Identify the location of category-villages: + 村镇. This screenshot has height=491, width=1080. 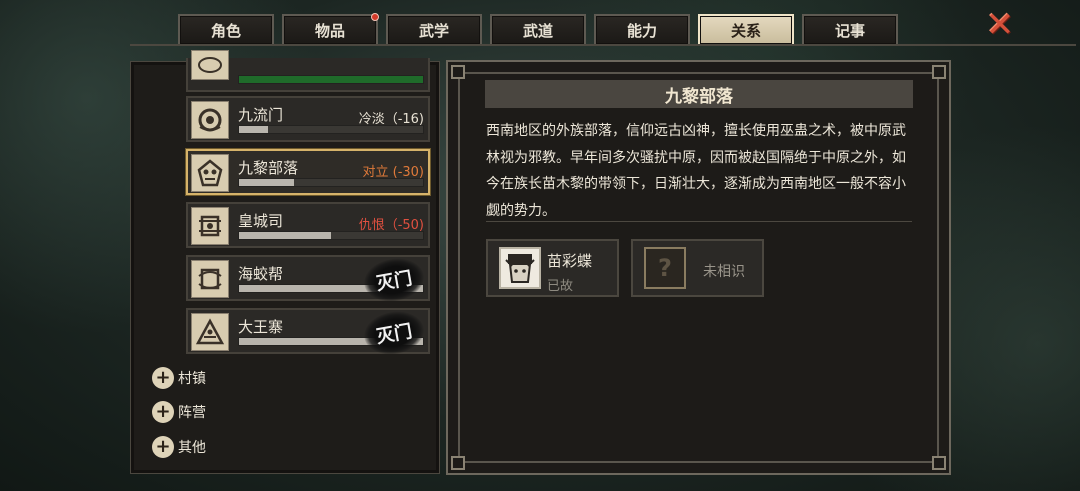
(179, 378).